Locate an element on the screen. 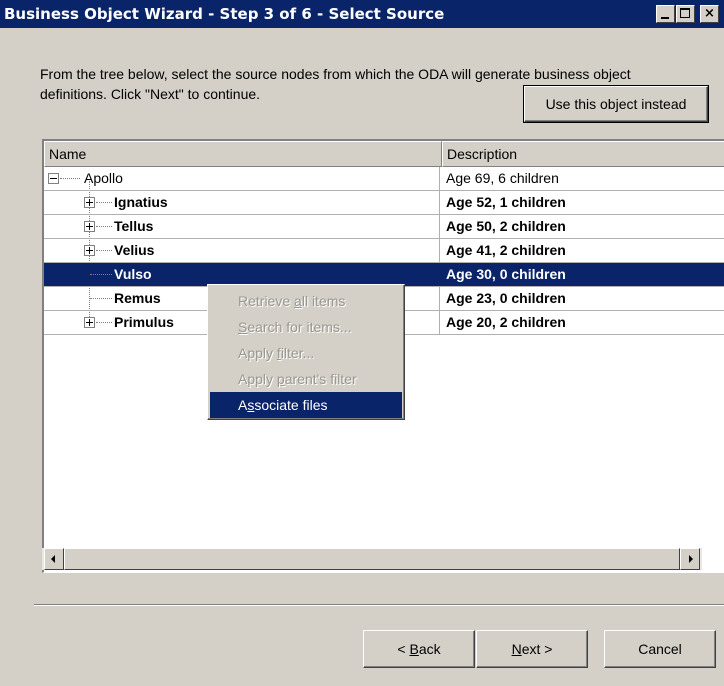  description-cell: Age 41, 2 children is located at coordinates (506, 250).